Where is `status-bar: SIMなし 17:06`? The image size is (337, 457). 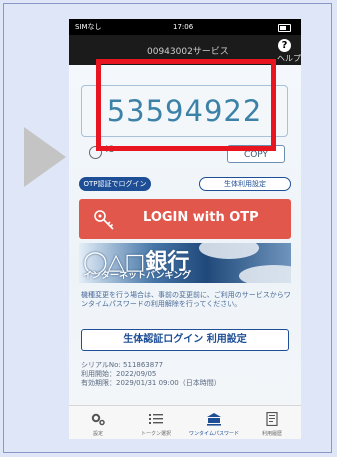
status-bar: SIMなし 17:06 is located at coordinates (185, 27).